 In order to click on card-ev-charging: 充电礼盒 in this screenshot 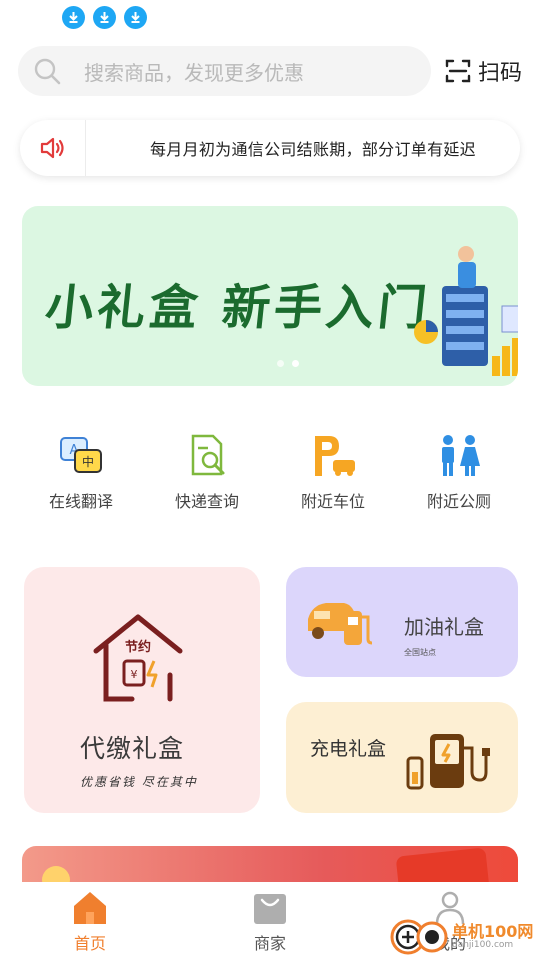, I will do `click(402, 757)`.